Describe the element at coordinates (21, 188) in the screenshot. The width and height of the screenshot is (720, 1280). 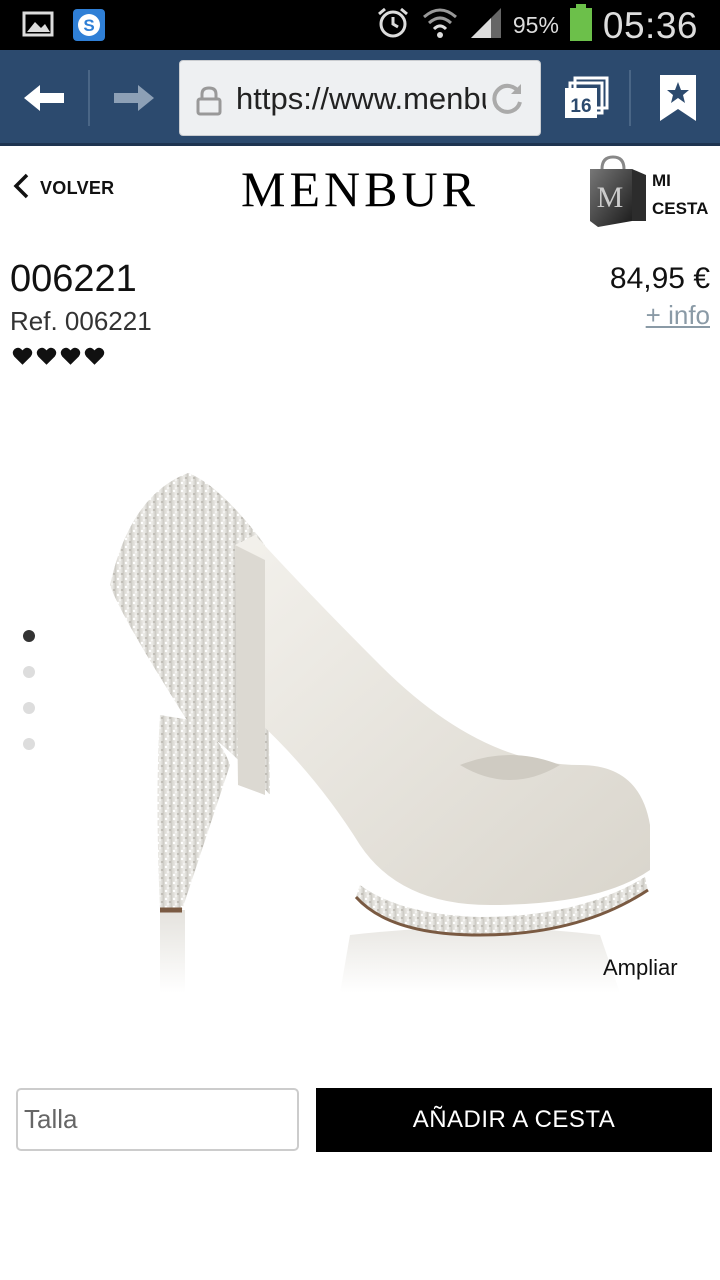
I see `chevron-left-icon` at that location.